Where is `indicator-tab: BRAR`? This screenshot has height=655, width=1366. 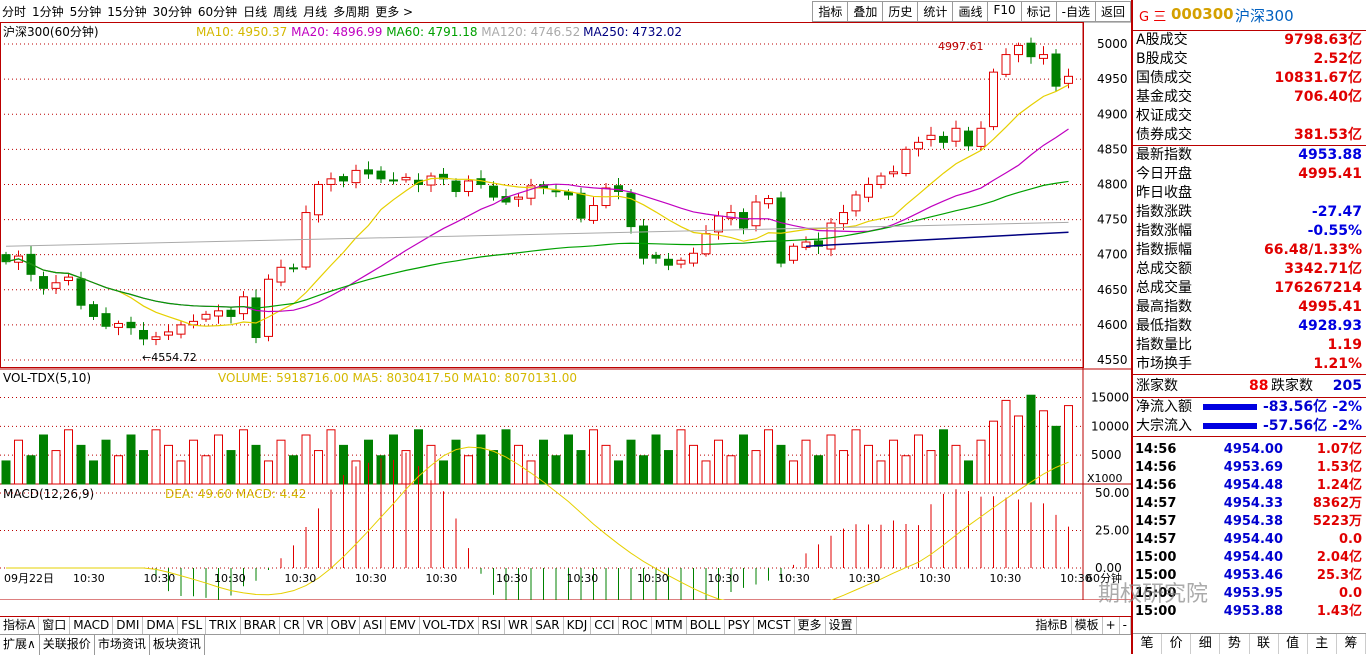
indicator-tab: BRAR is located at coordinates (261, 625).